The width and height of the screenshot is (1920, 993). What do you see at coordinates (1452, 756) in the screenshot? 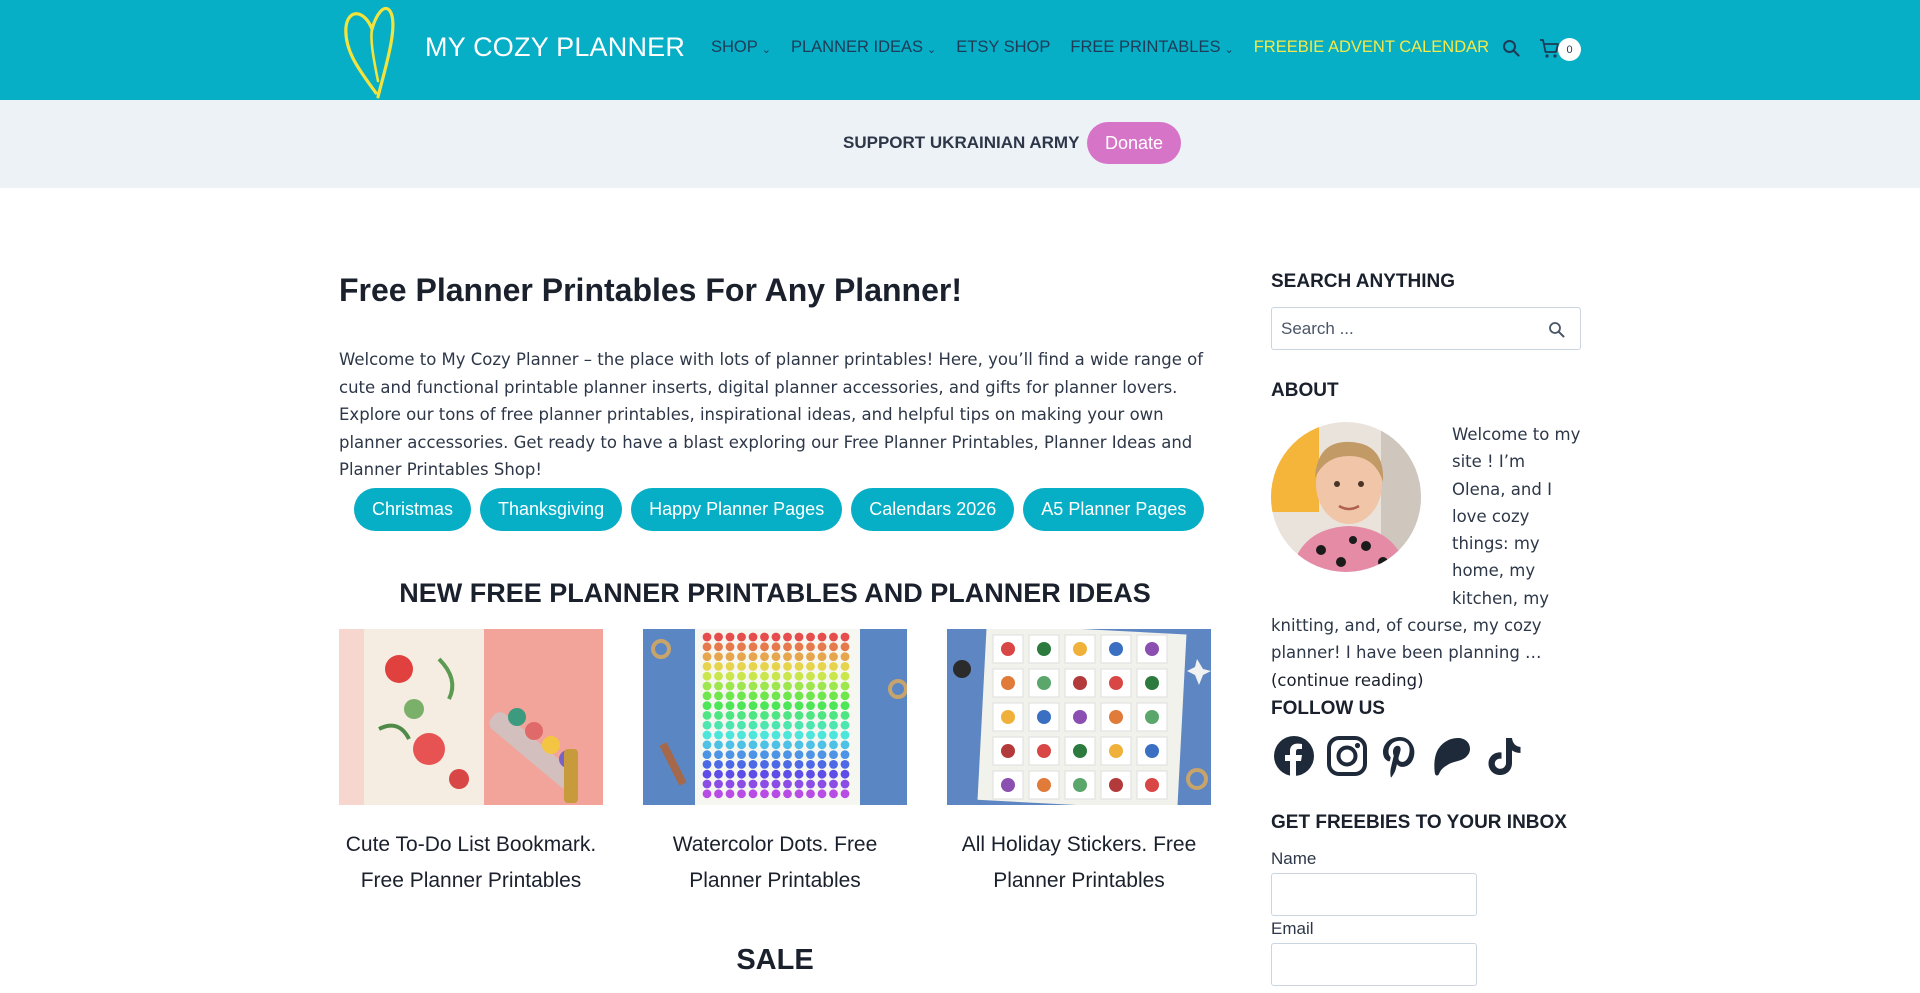
I see `patreon-icon` at bounding box center [1452, 756].